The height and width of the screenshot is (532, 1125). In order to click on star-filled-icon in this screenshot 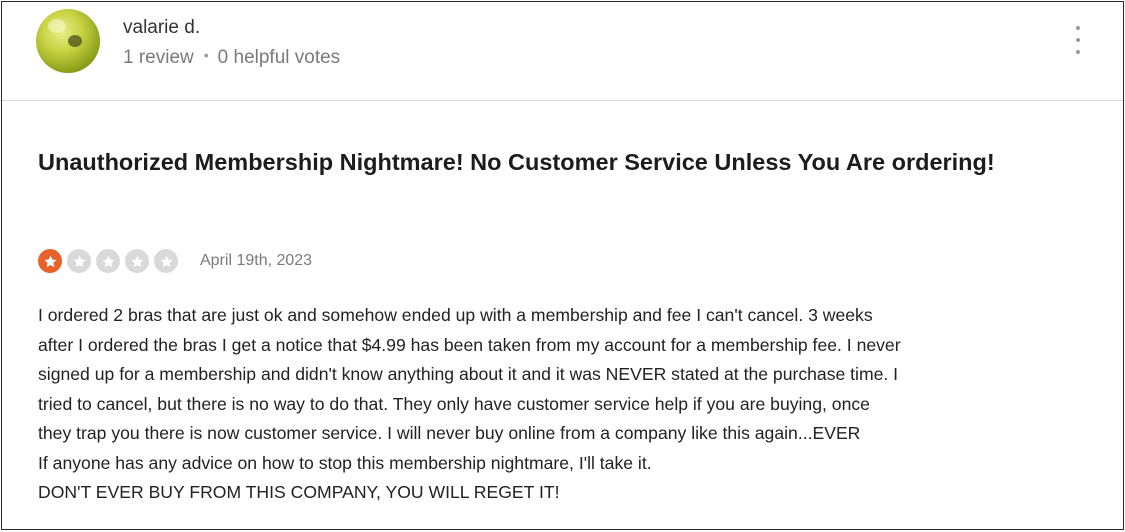, I will do `click(50, 261)`.